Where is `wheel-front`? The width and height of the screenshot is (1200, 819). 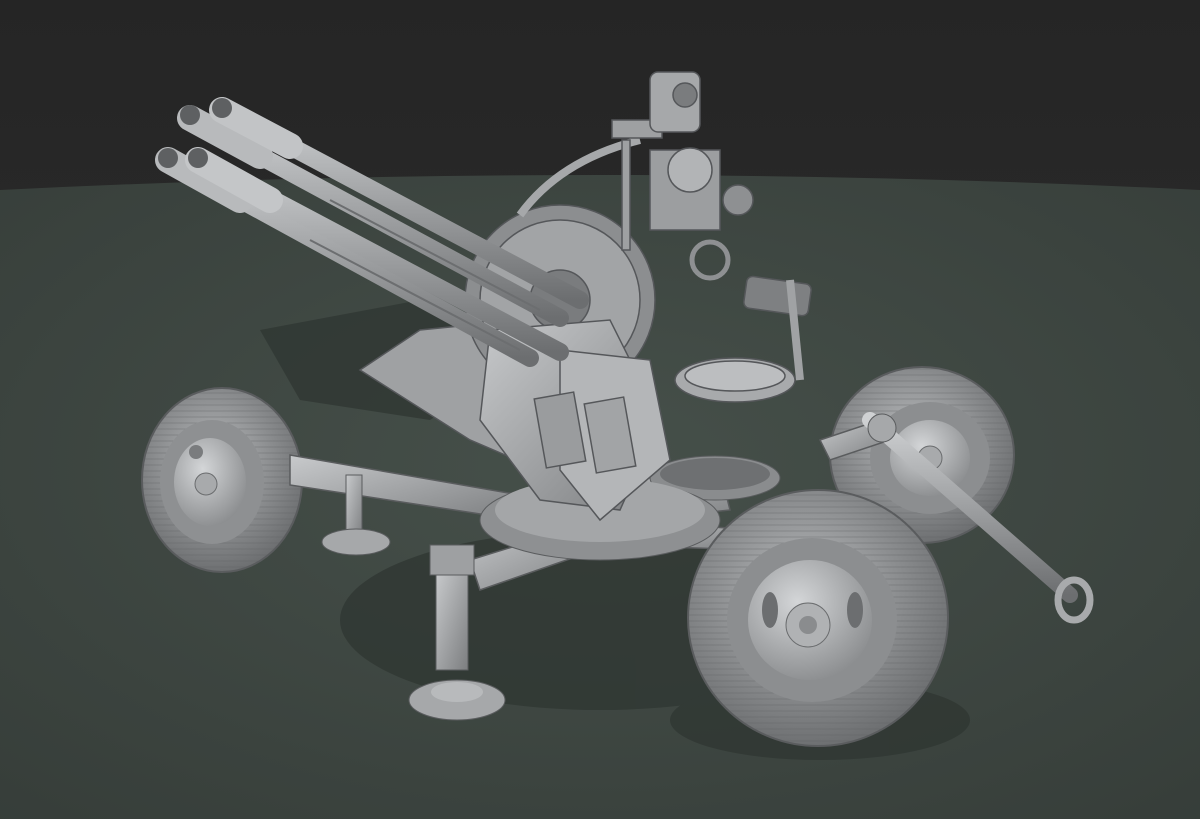
wheel-front is located at coordinates (818, 618).